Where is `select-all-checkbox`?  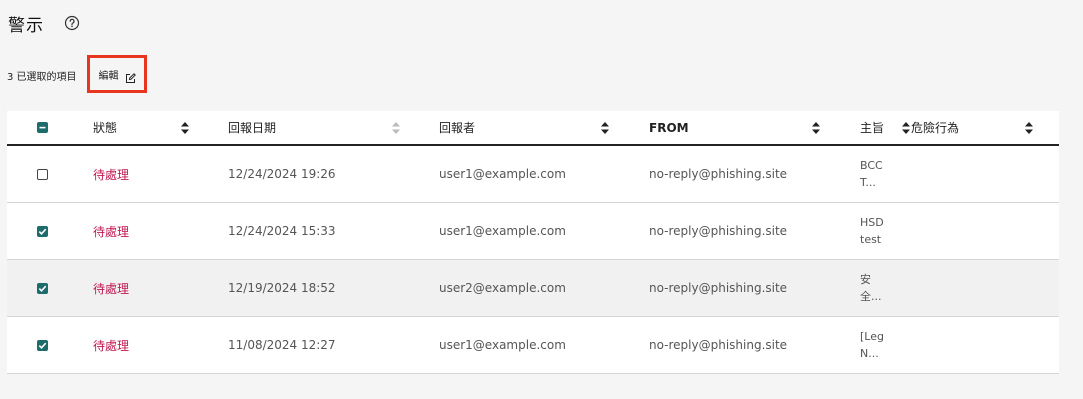 select-all-checkbox is located at coordinates (42, 127).